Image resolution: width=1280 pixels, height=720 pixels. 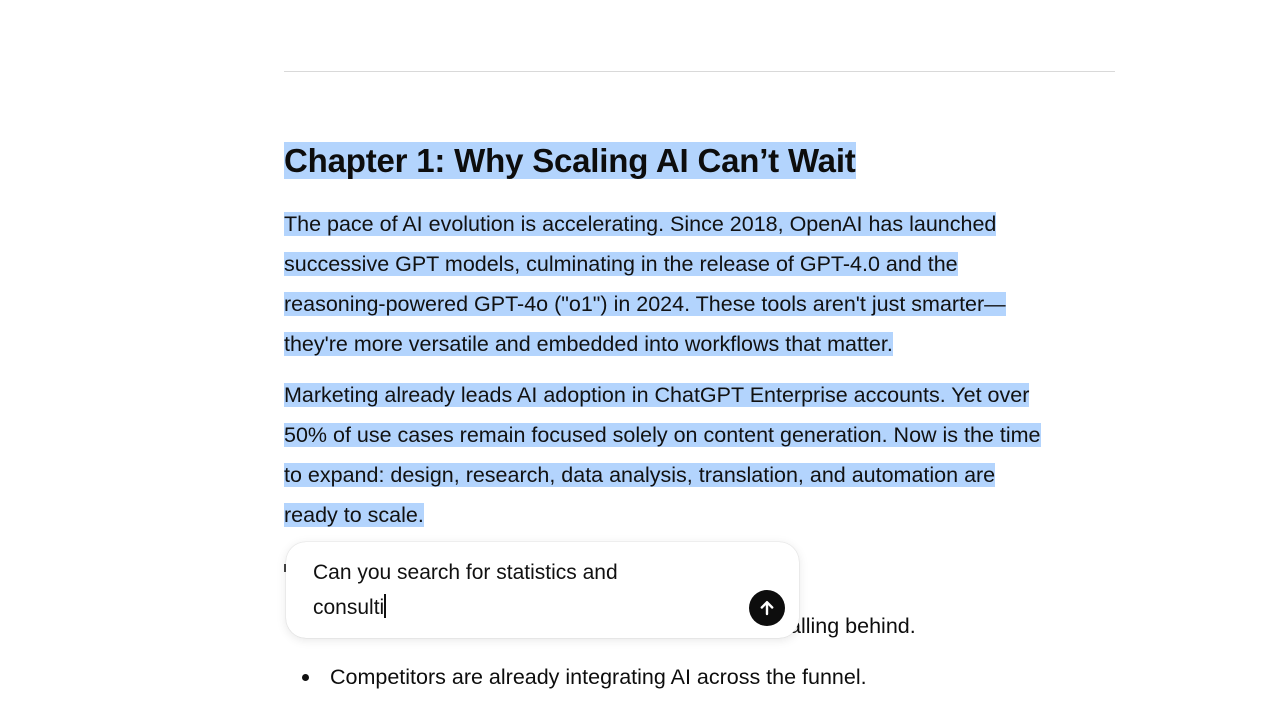 What do you see at coordinates (852, 626) in the screenshot?
I see `list-item-text: alling behind.` at bounding box center [852, 626].